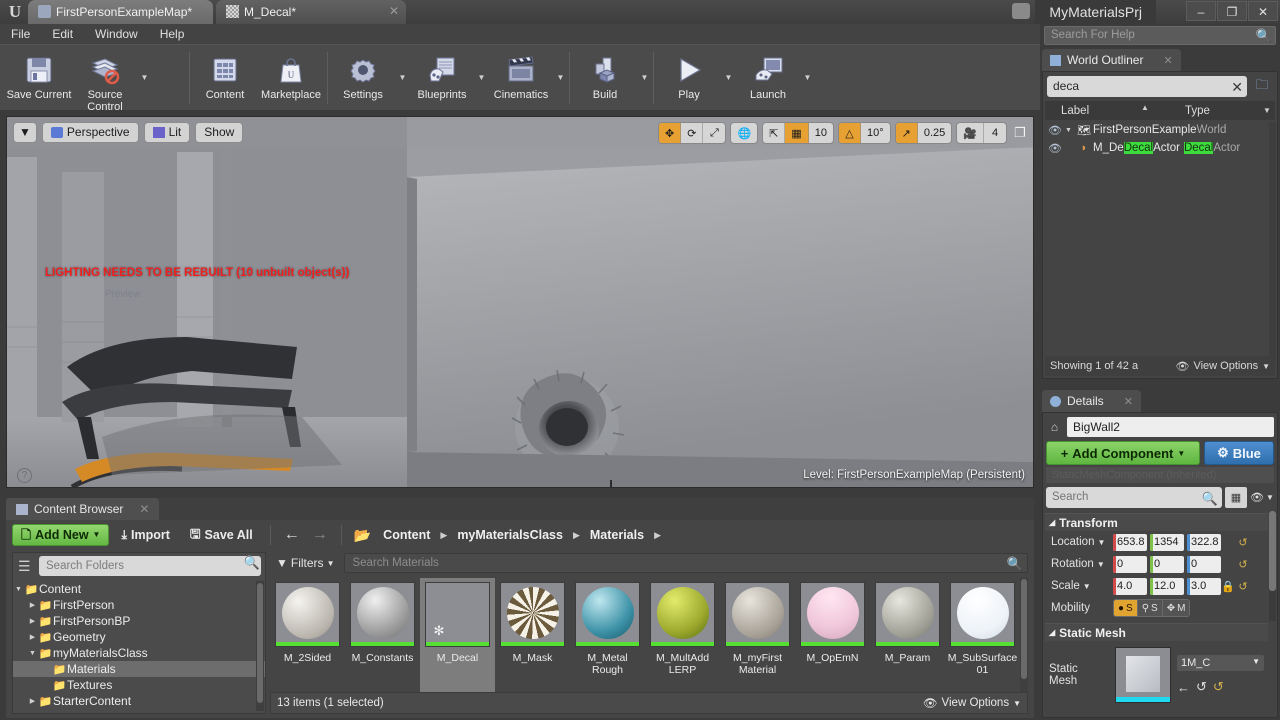  I want to click on filters-button: ▼ Filters ▼, so click(305, 563).